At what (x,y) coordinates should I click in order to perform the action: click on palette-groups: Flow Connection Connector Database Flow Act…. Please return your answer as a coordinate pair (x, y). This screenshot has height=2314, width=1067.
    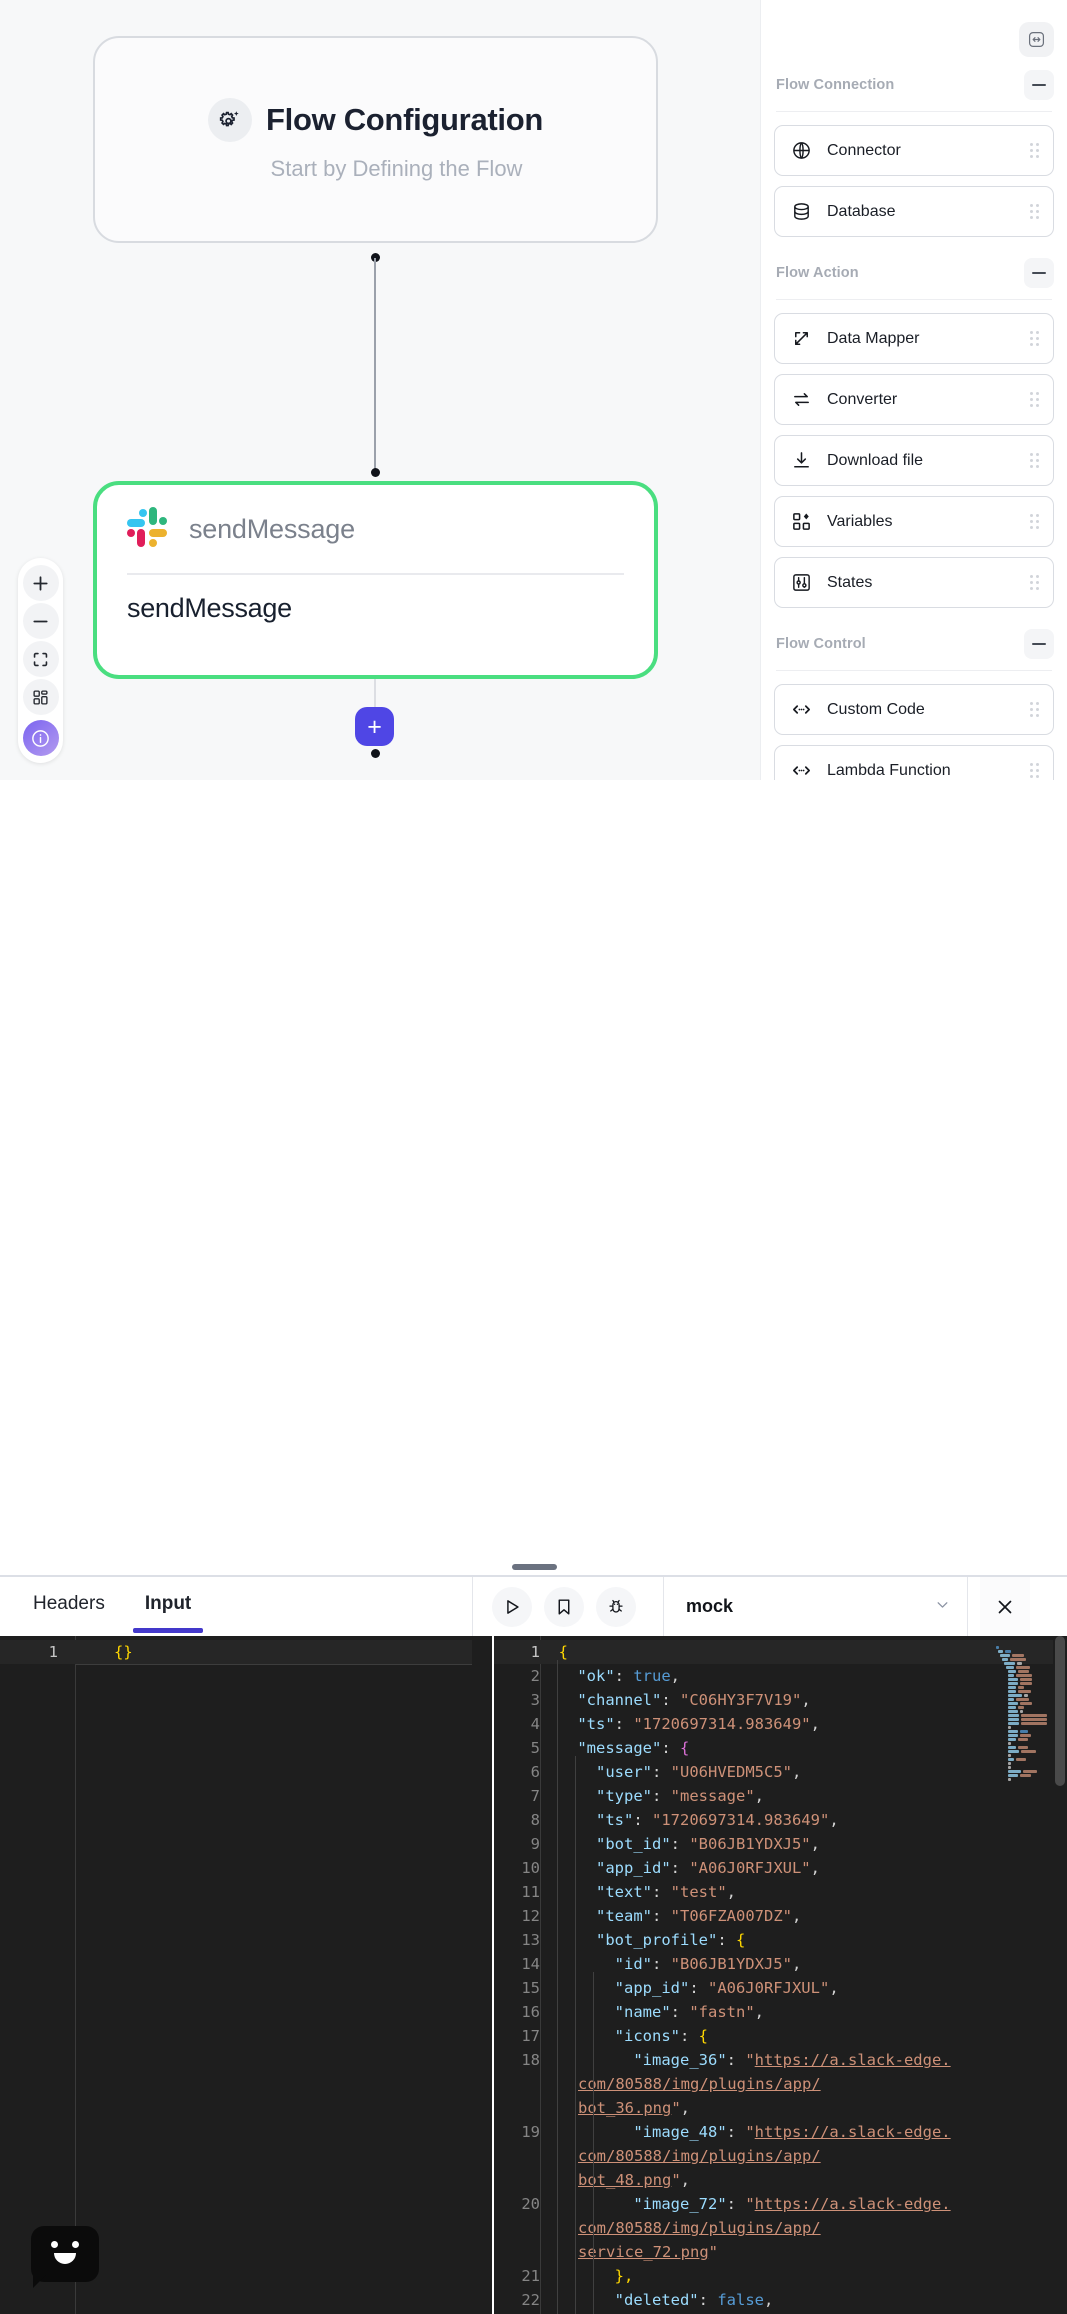
    Looking at the image, I should click on (914, 390).